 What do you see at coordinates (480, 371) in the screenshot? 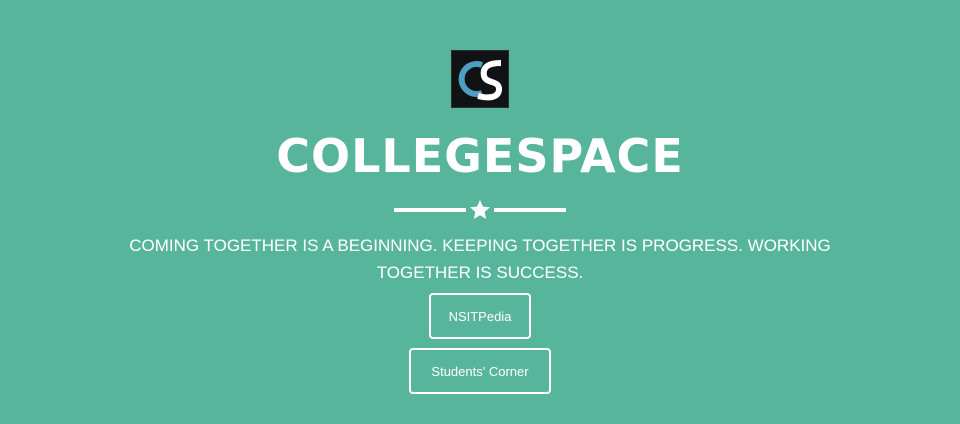
I see `students-corner-button: Students' Corner` at bounding box center [480, 371].